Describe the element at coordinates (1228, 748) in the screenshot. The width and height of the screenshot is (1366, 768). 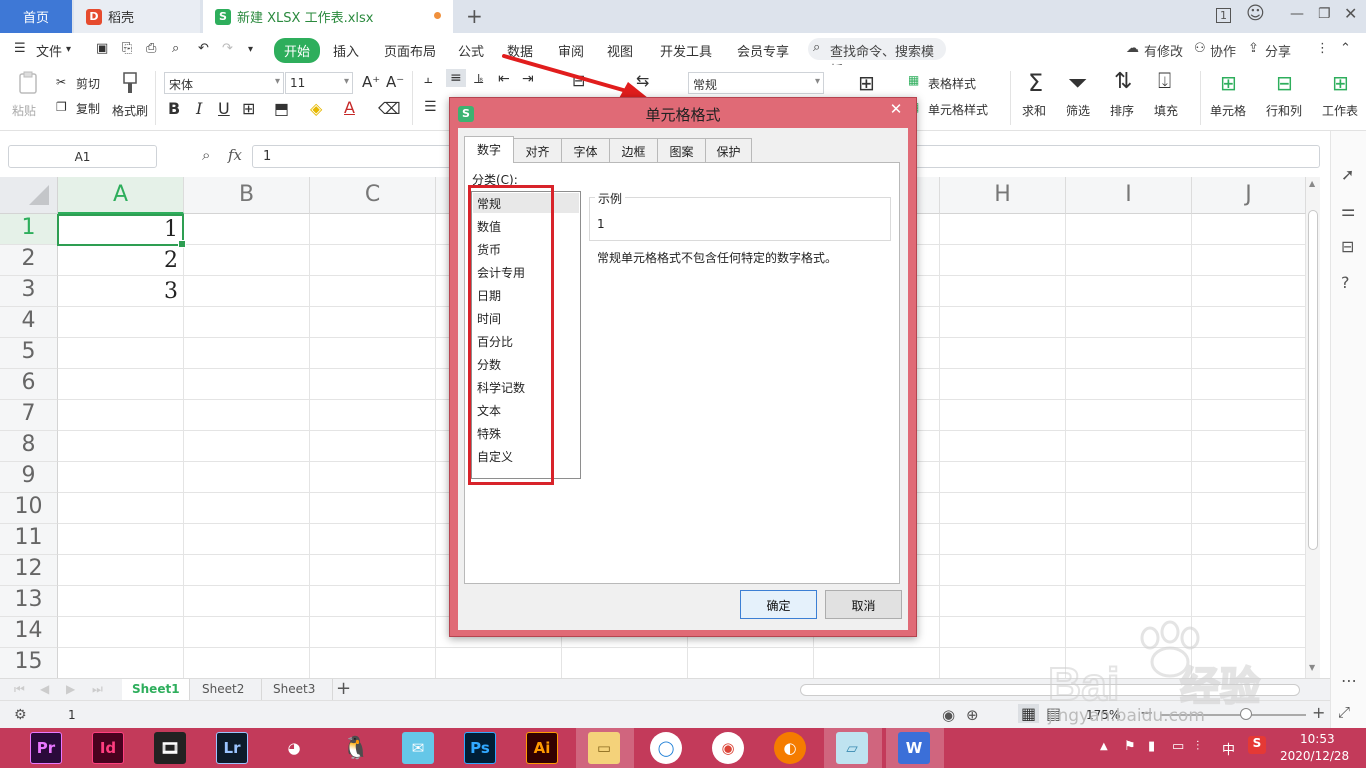
I see `ime-indicator: 中` at that location.